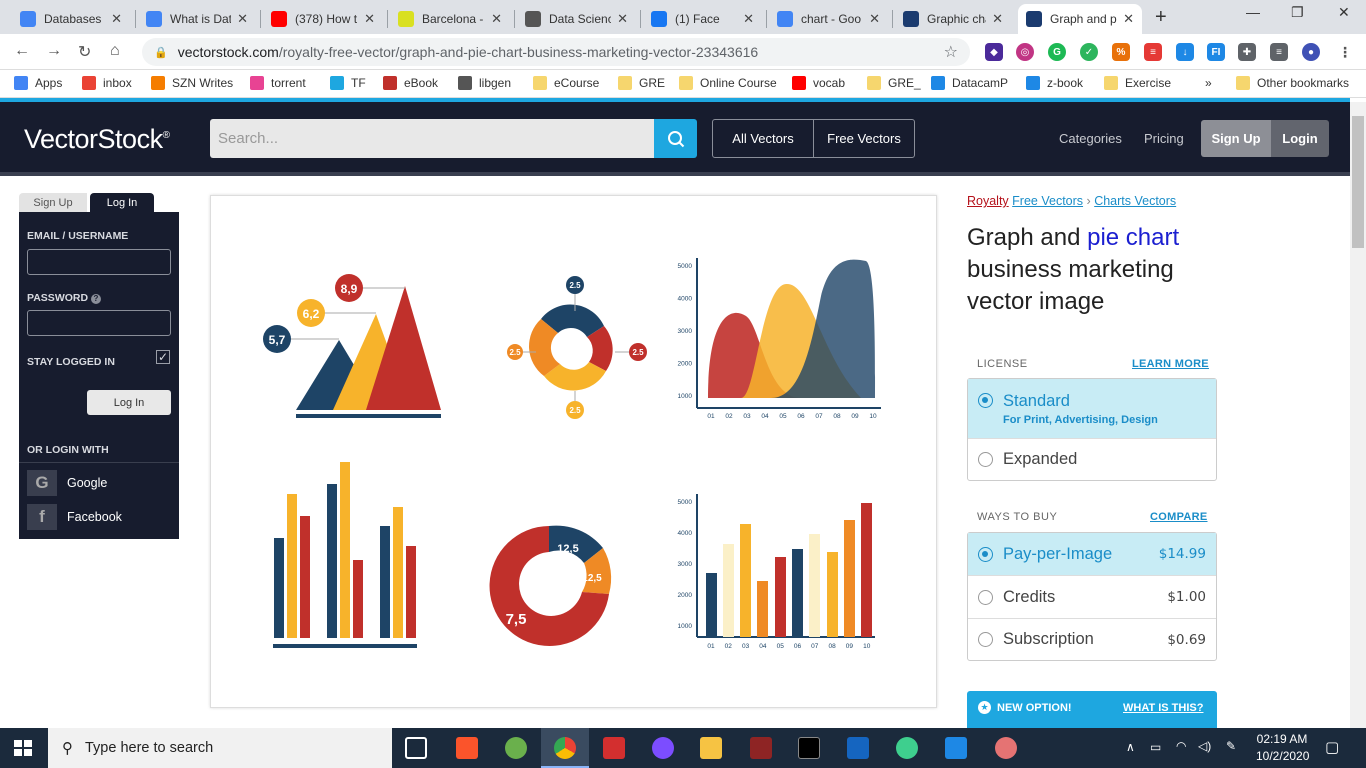 This screenshot has height=768, width=1366. I want to click on other-bookmarks: Other bookmarks, so click(1292, 83).